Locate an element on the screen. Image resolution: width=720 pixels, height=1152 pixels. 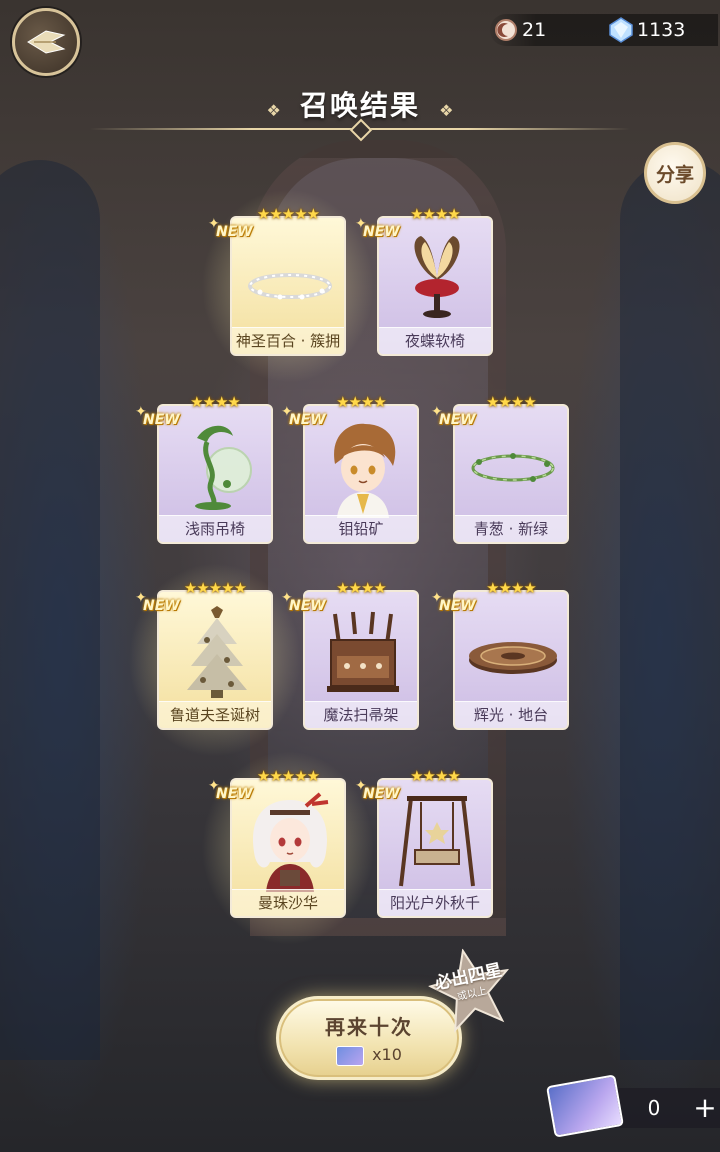
butterfly-chair-icon is located at coordinates (437, 277).